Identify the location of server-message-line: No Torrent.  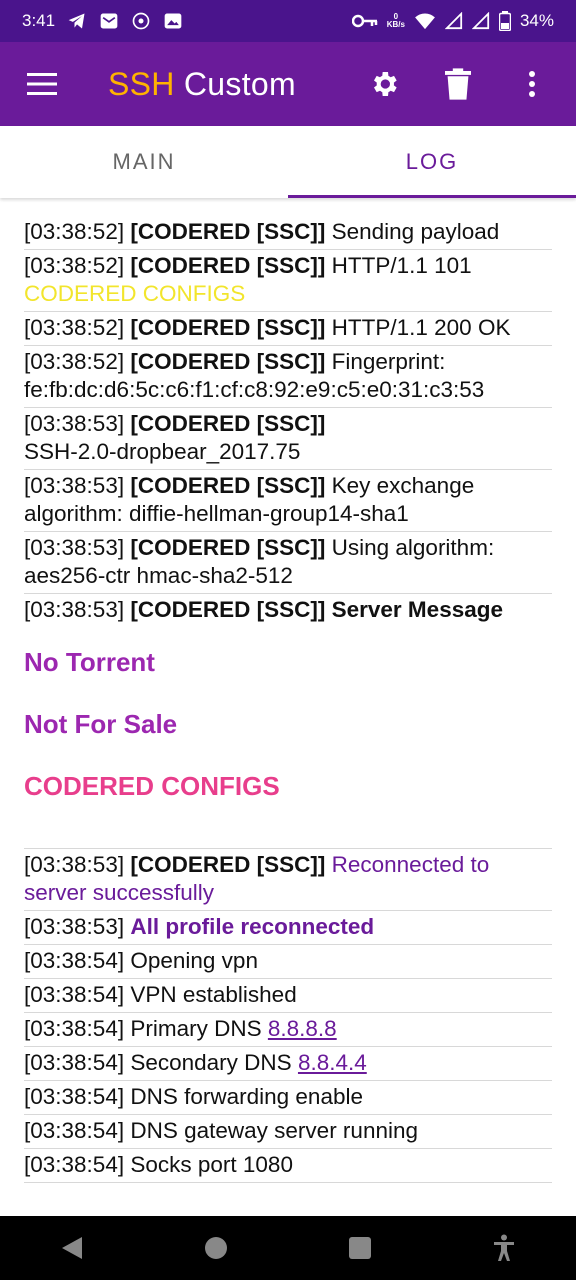
(89, 662).